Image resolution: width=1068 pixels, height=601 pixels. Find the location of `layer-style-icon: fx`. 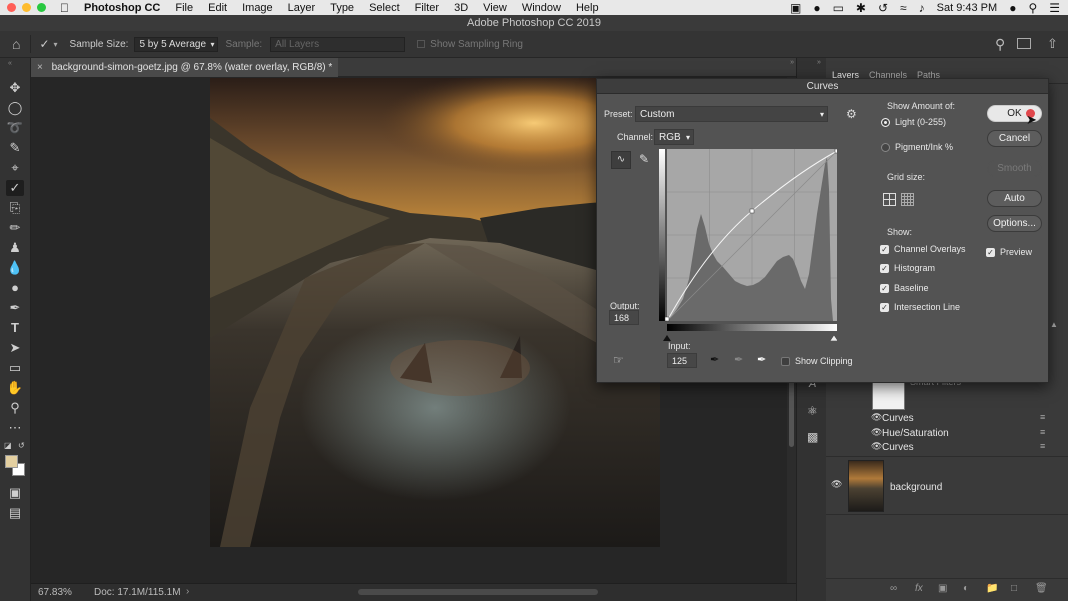

layer-style-icon: fx is located at coordinates (919, 588).